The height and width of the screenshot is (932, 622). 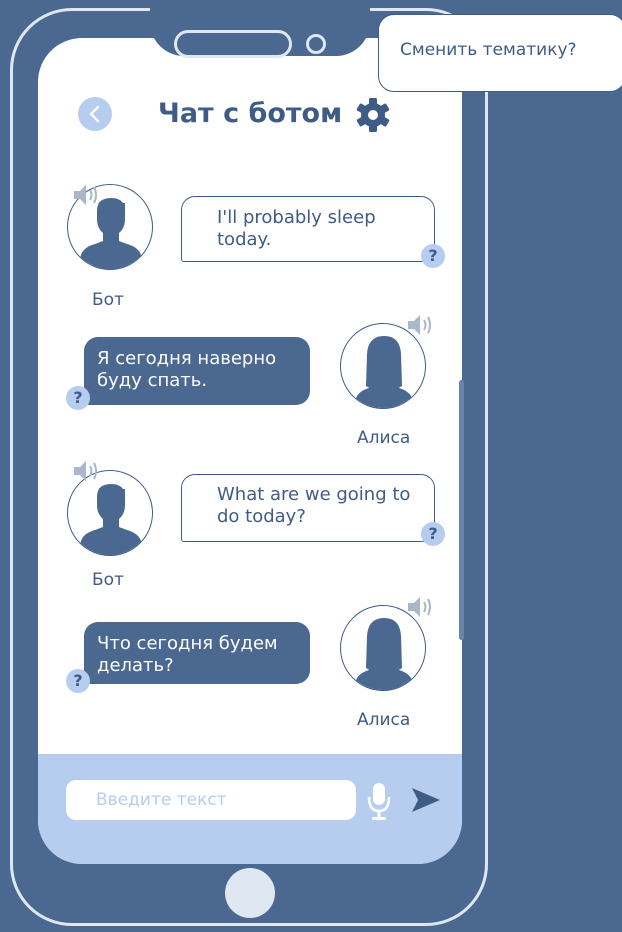 I want to click on message-text: I'll probably sleep today., so click(x=296, y=228).